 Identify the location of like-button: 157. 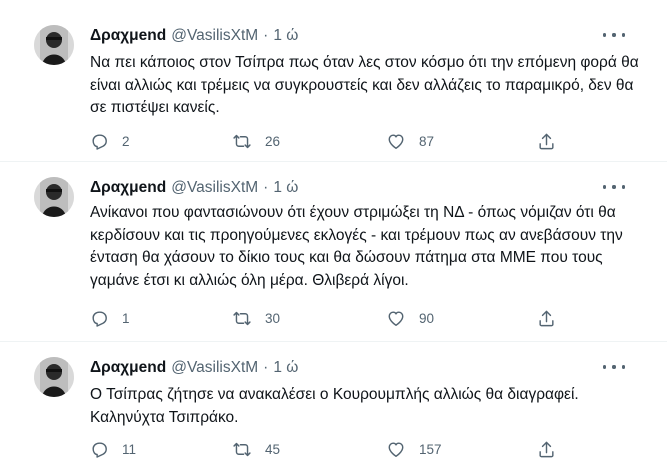
(414, 449).